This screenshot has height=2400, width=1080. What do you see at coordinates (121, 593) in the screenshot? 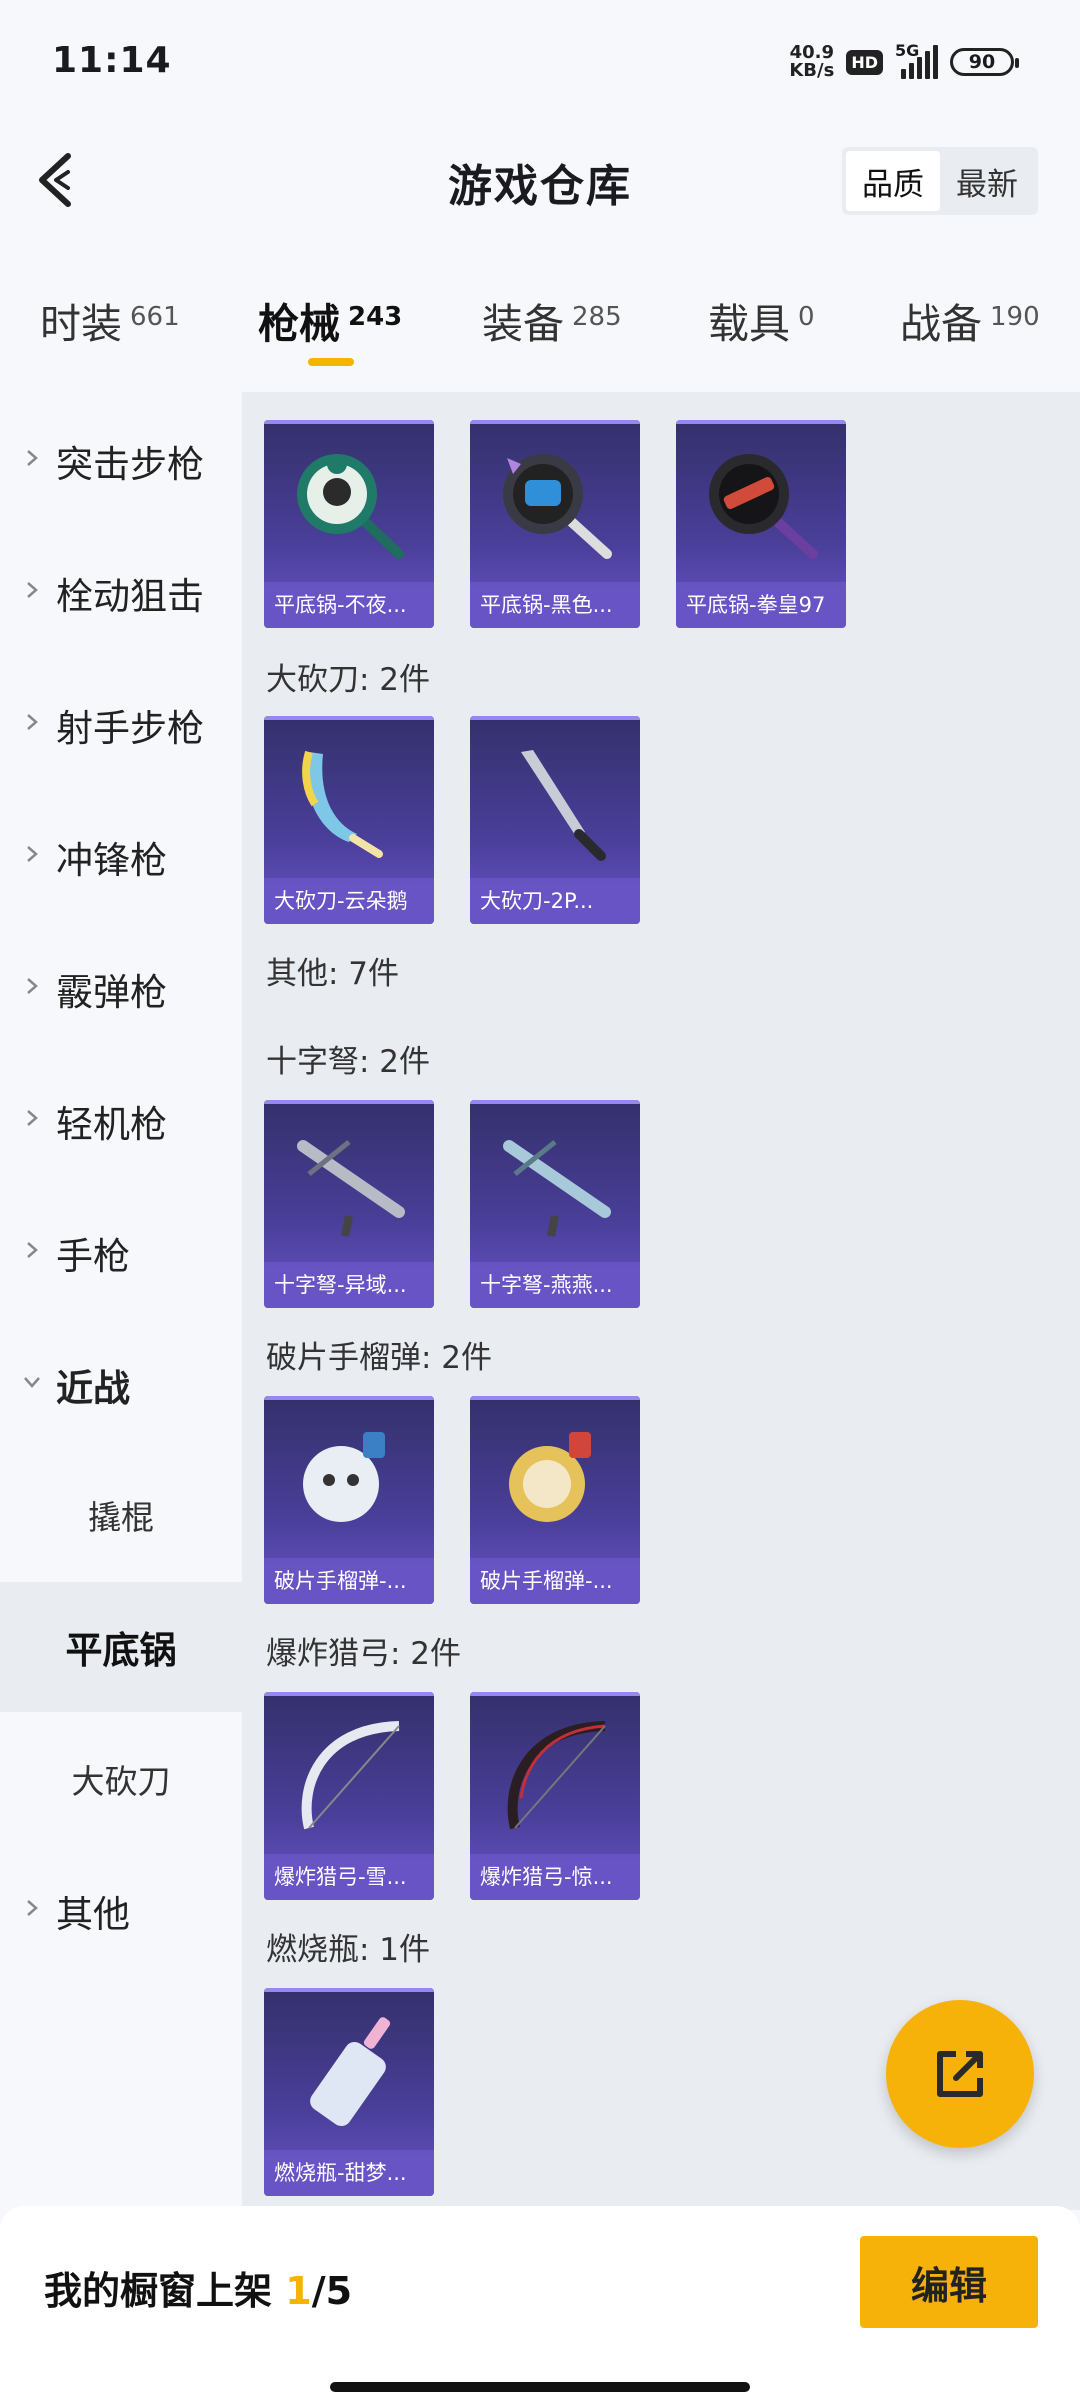
I see `sidebar-item-bolt-sniper: 栓动狙击` at bounding box center [121, 593].